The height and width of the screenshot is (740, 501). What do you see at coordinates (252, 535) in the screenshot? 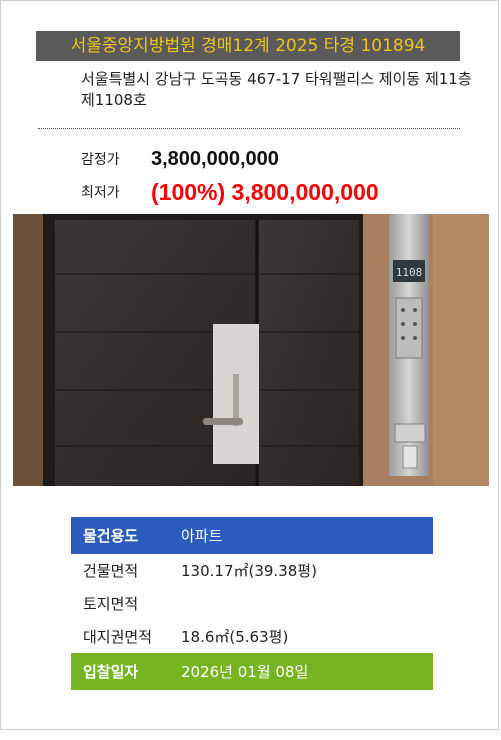
I see `usage-row: 물건용도 아파트` at bounding box center [252, 535].